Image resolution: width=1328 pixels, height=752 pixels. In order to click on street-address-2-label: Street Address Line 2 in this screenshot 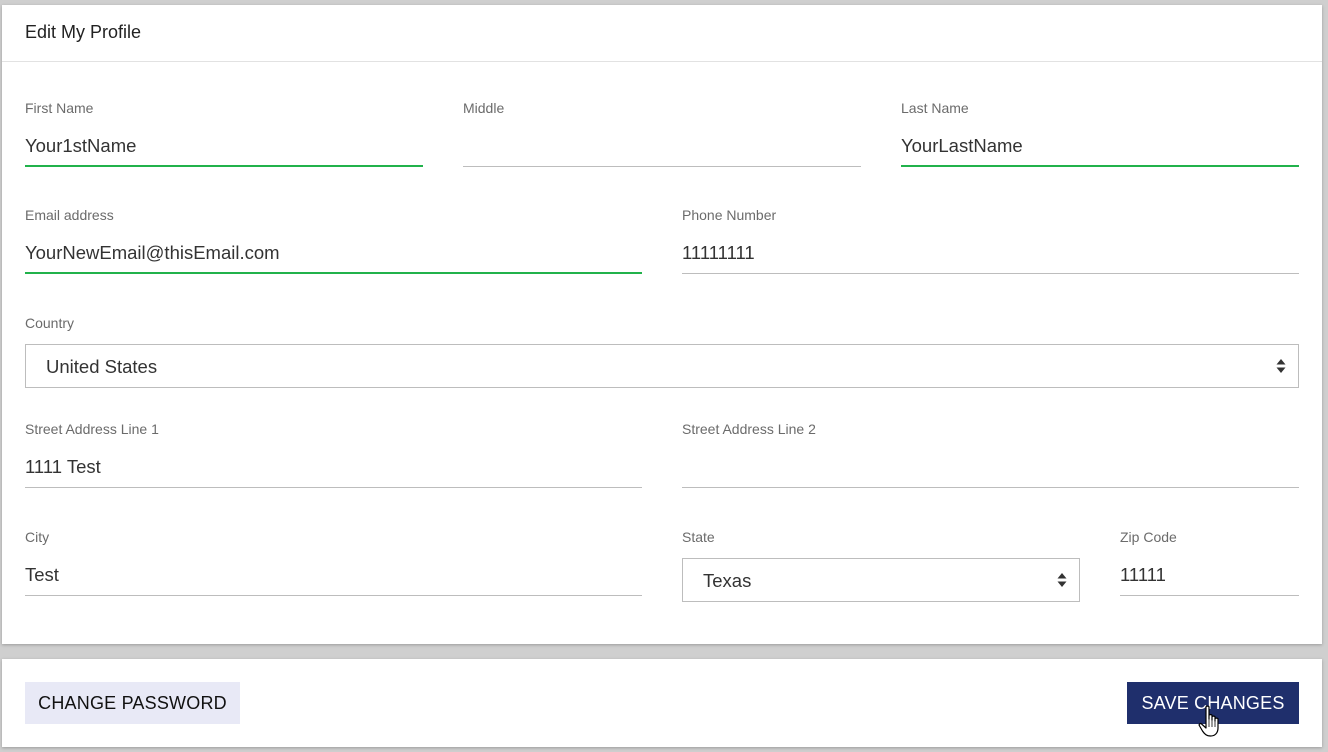, I will do `click(749, 429)`.